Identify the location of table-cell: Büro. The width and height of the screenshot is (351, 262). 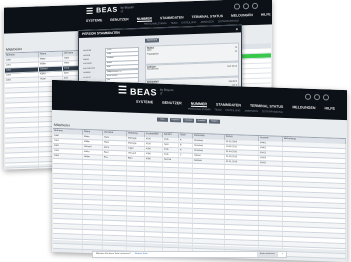
(136, 158).